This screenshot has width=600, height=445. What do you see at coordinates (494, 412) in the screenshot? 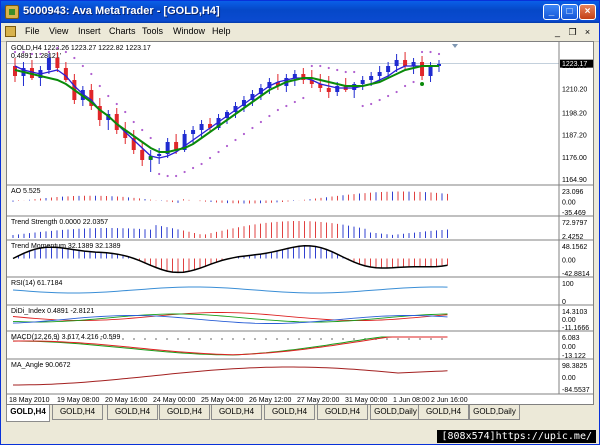
I see `chart-tab-9: GOLD,Daily` at bounding box center [494, 412].